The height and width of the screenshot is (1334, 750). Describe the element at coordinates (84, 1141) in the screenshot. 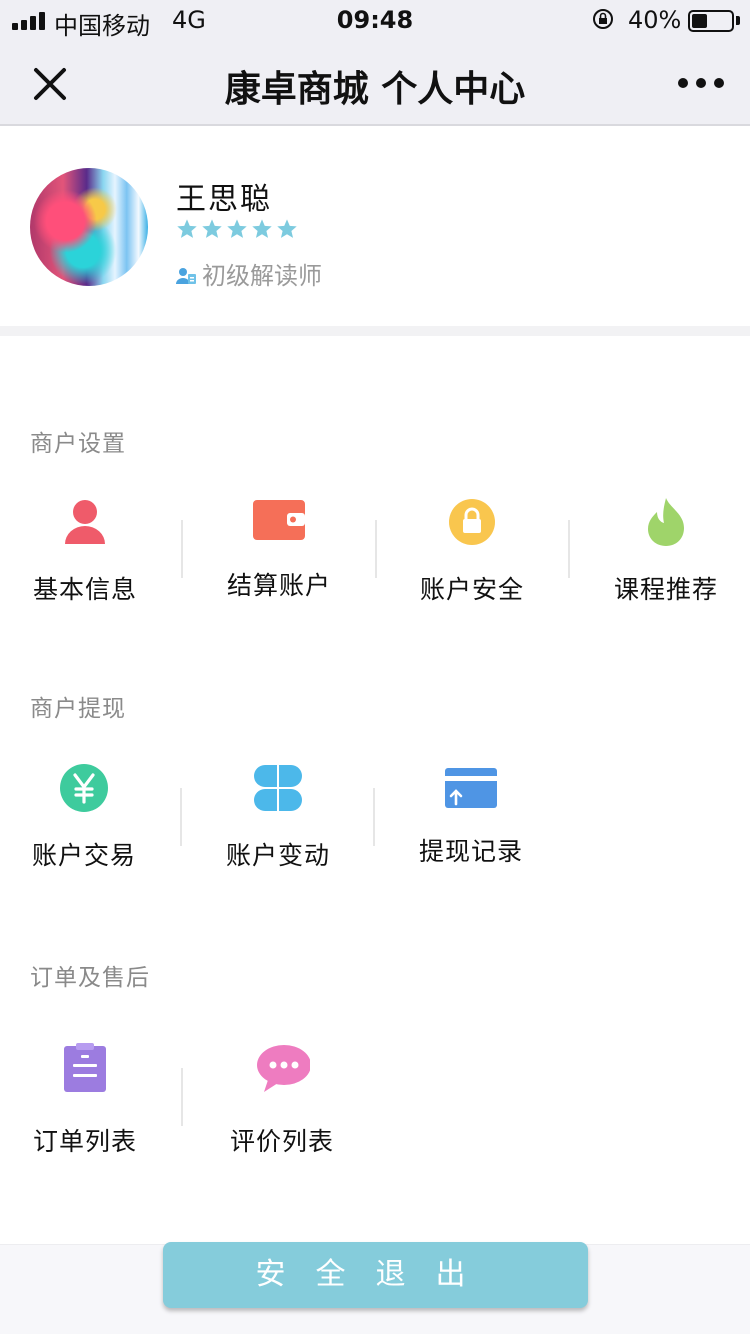

I see `menu-item-label: 订单列表` at that location.